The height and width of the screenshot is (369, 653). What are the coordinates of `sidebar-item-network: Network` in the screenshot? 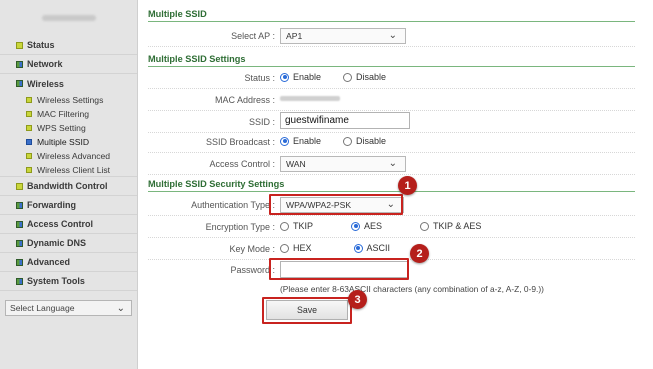 It's located at (68, 64).